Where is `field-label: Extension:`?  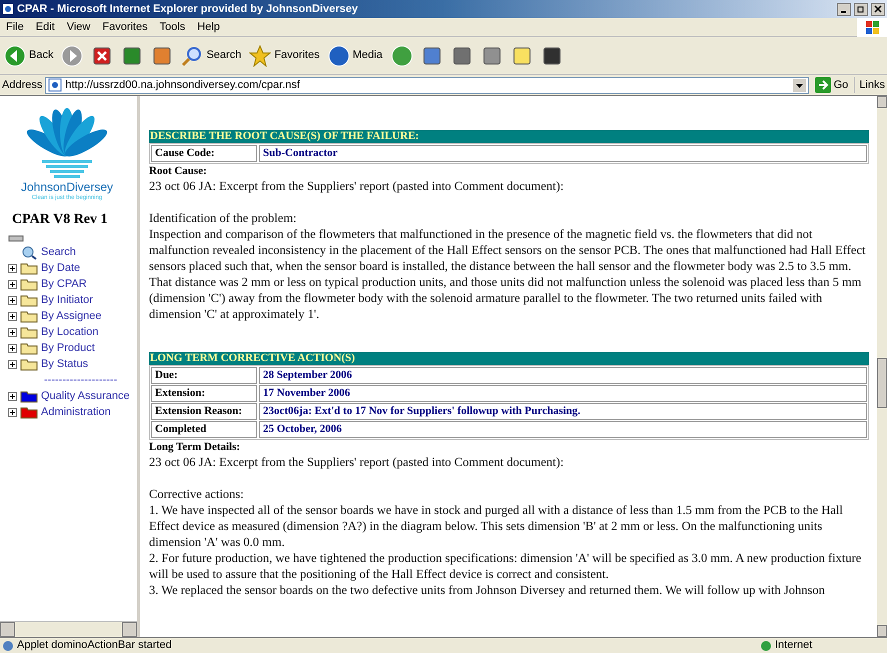
field-label: Extension: is located at coordinates (204, 393).